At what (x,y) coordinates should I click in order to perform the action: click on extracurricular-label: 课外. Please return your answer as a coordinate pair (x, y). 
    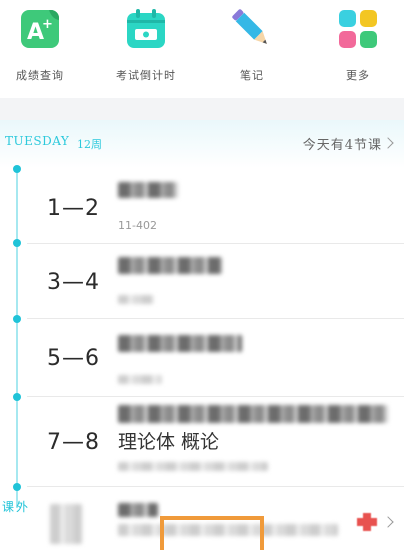
    Looking at the image, I should click on (16, 507).